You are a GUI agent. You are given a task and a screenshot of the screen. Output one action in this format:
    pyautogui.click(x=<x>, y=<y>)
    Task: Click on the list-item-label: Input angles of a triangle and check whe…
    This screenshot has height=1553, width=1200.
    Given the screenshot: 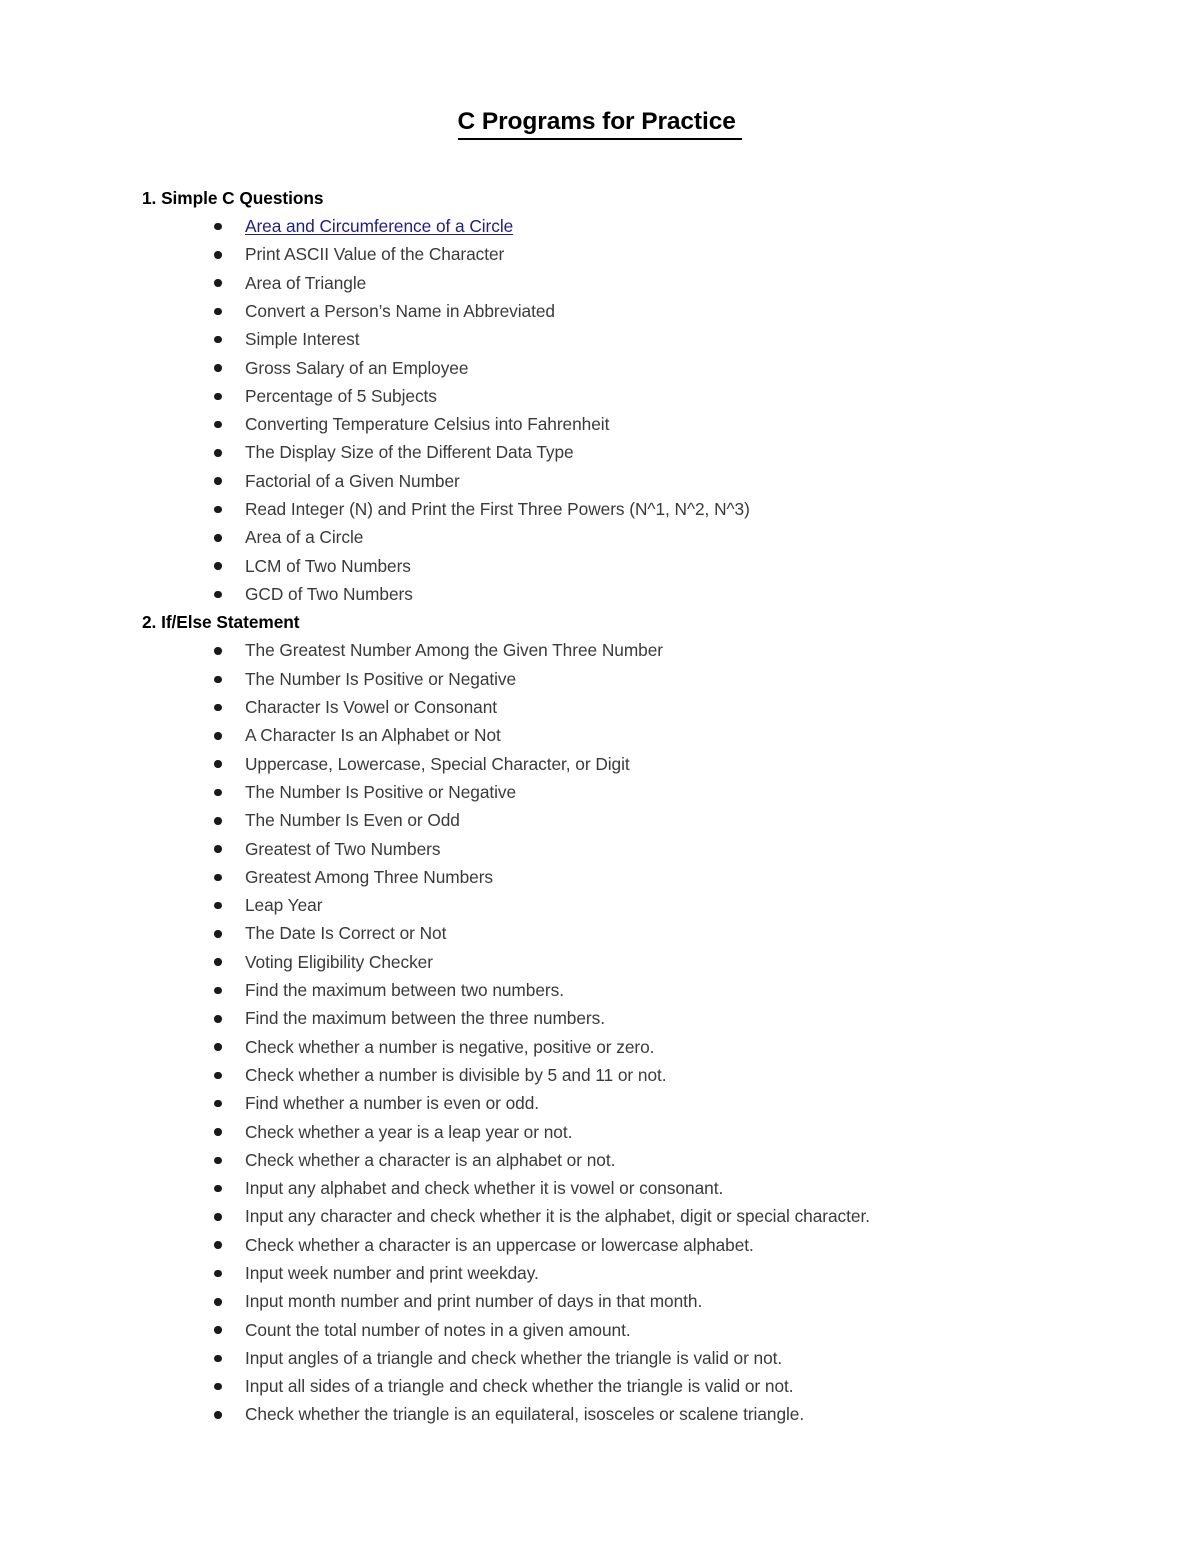 What is the action you would take?
    pyautogui.click(x=514, y=1357)
    